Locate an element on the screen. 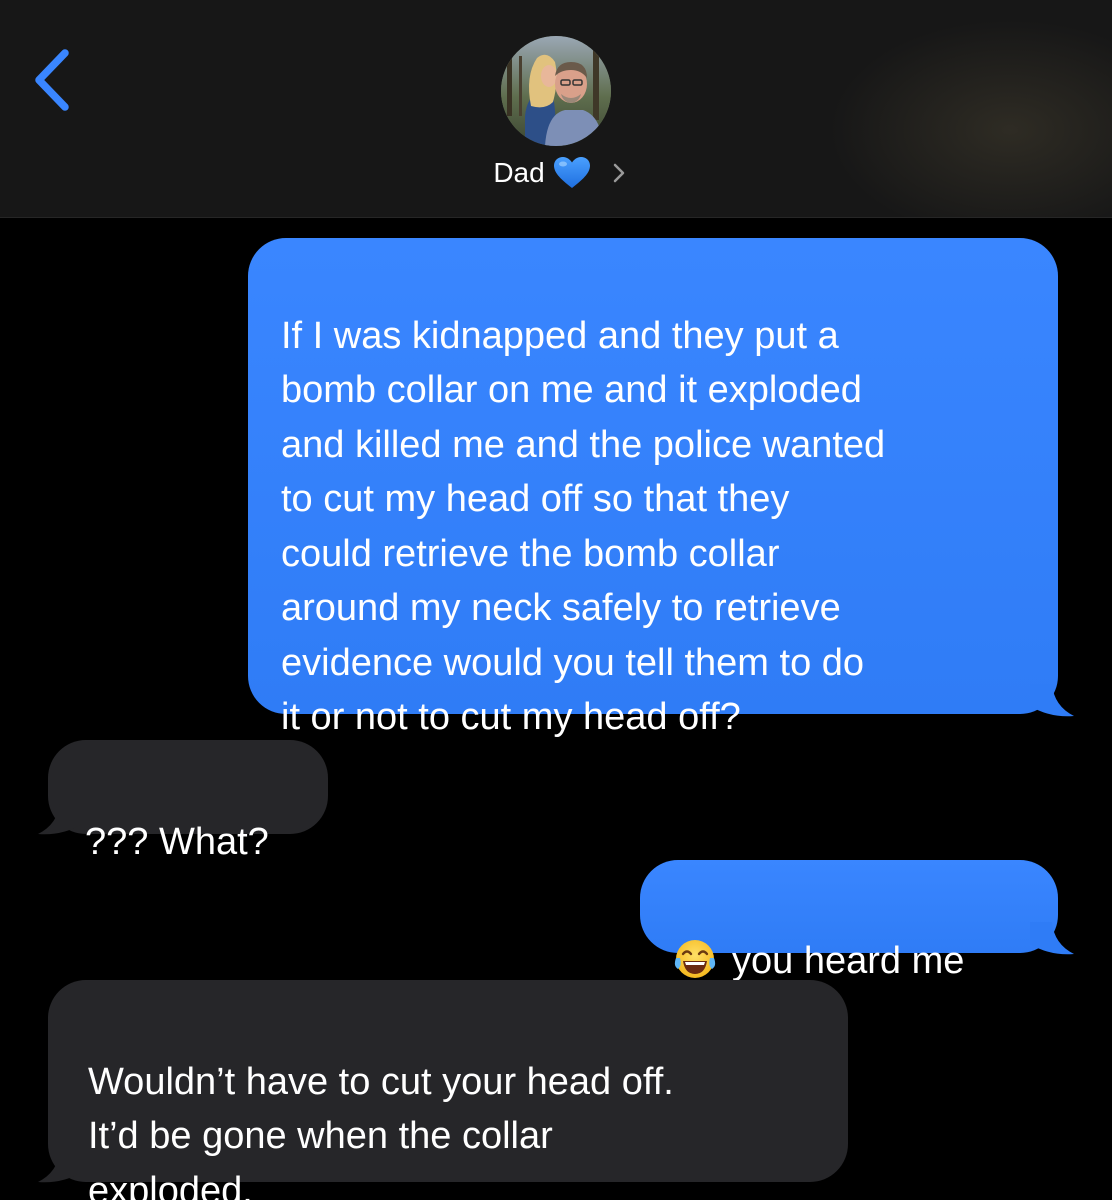 This screenshot has height=1200, width=1112. message-text: ??? What? is located at coordinates (177, 841).